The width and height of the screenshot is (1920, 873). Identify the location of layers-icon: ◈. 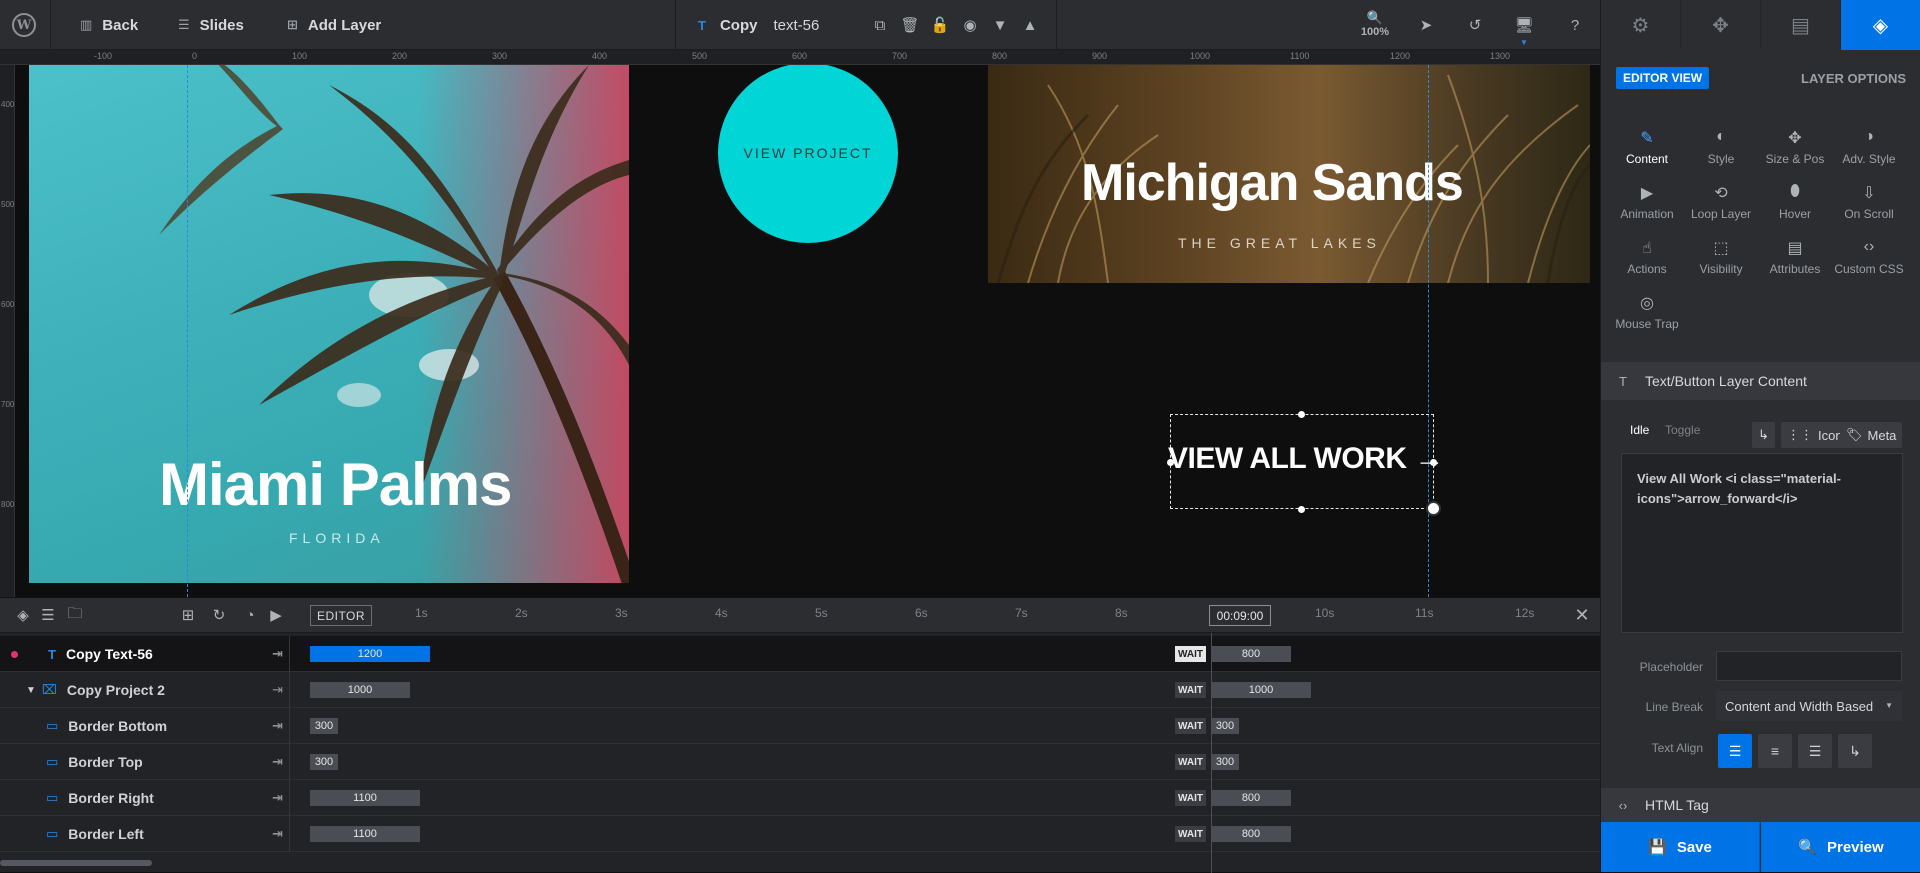
(23, 615).